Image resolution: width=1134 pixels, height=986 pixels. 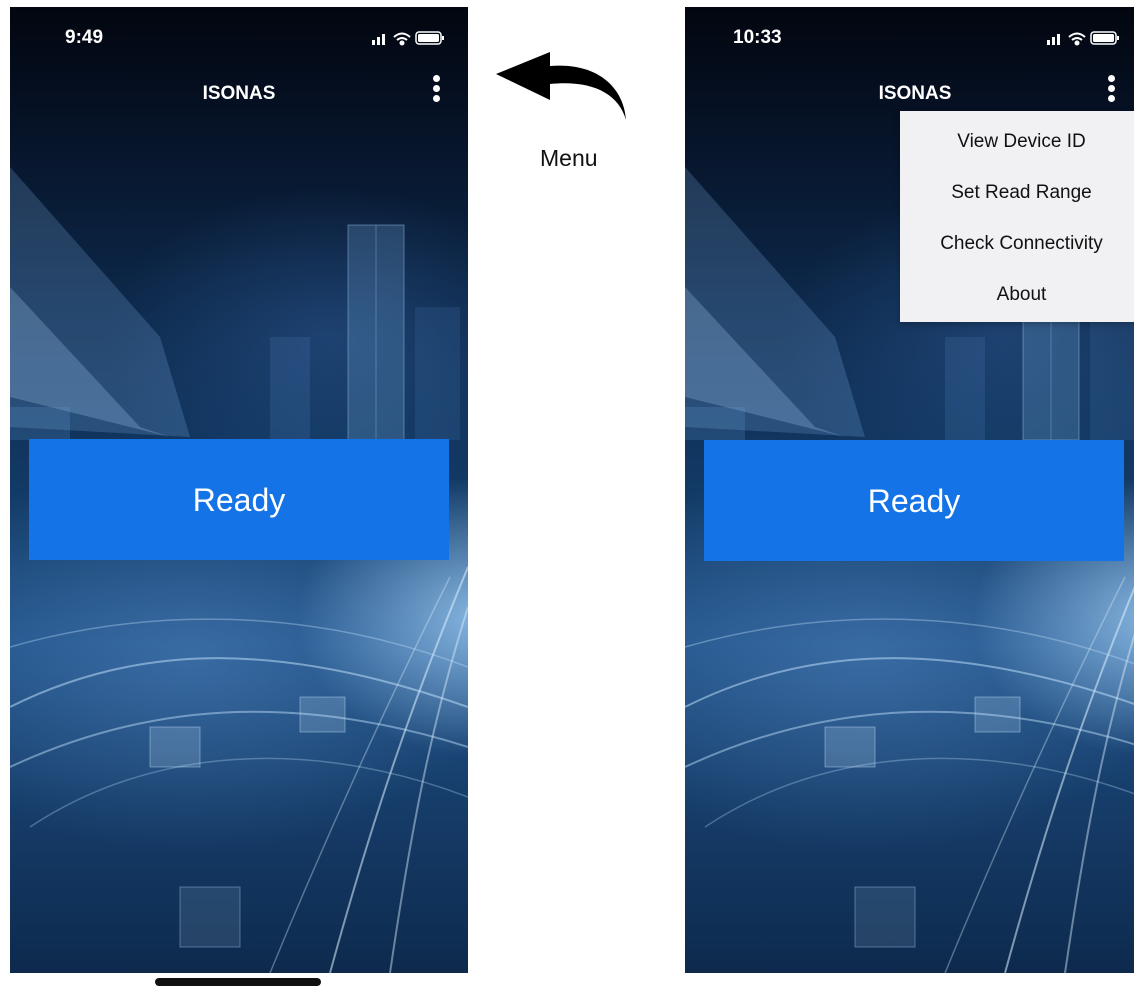 What do you see at coordinates (238, 982) in the screenshot?
I see `home-indicator` at bounding box center [238, 982].